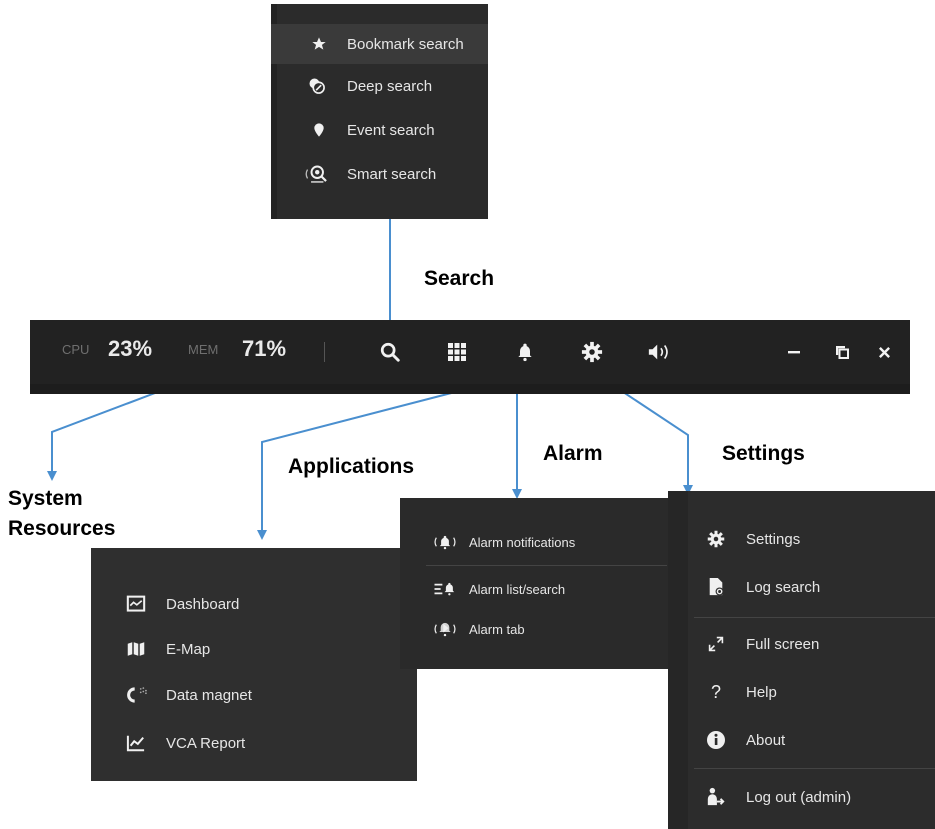 This screenshot has width=935, height=829. Describe the element at coordinates (319, 130) in the screenshot. I see `pin-icon` at that location.